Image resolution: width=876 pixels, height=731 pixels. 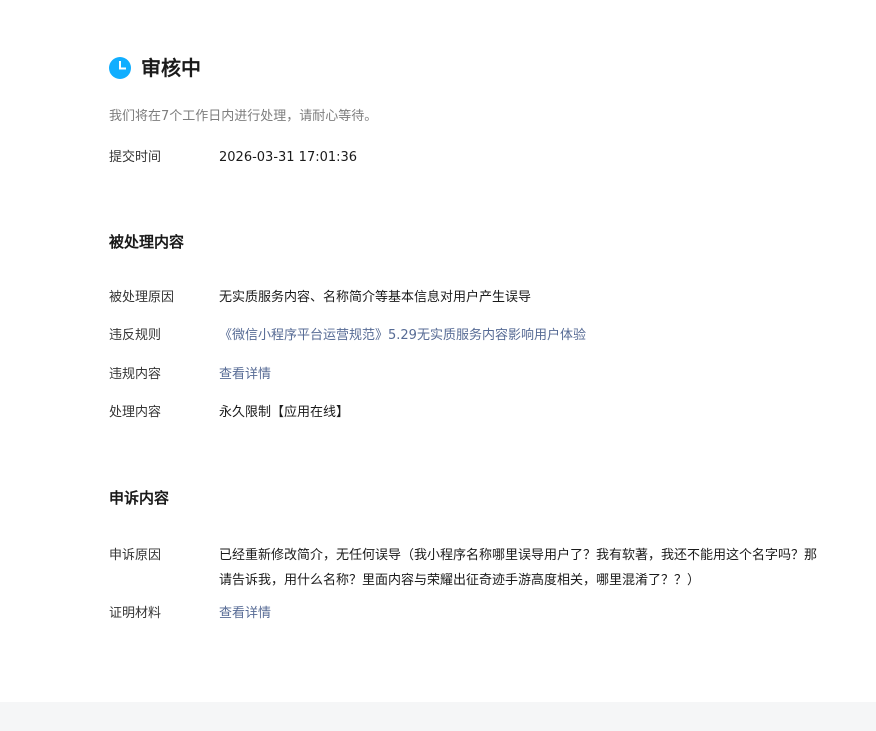 I want to click on violation-content-label: 违规内容, so click(x=135, y=374).